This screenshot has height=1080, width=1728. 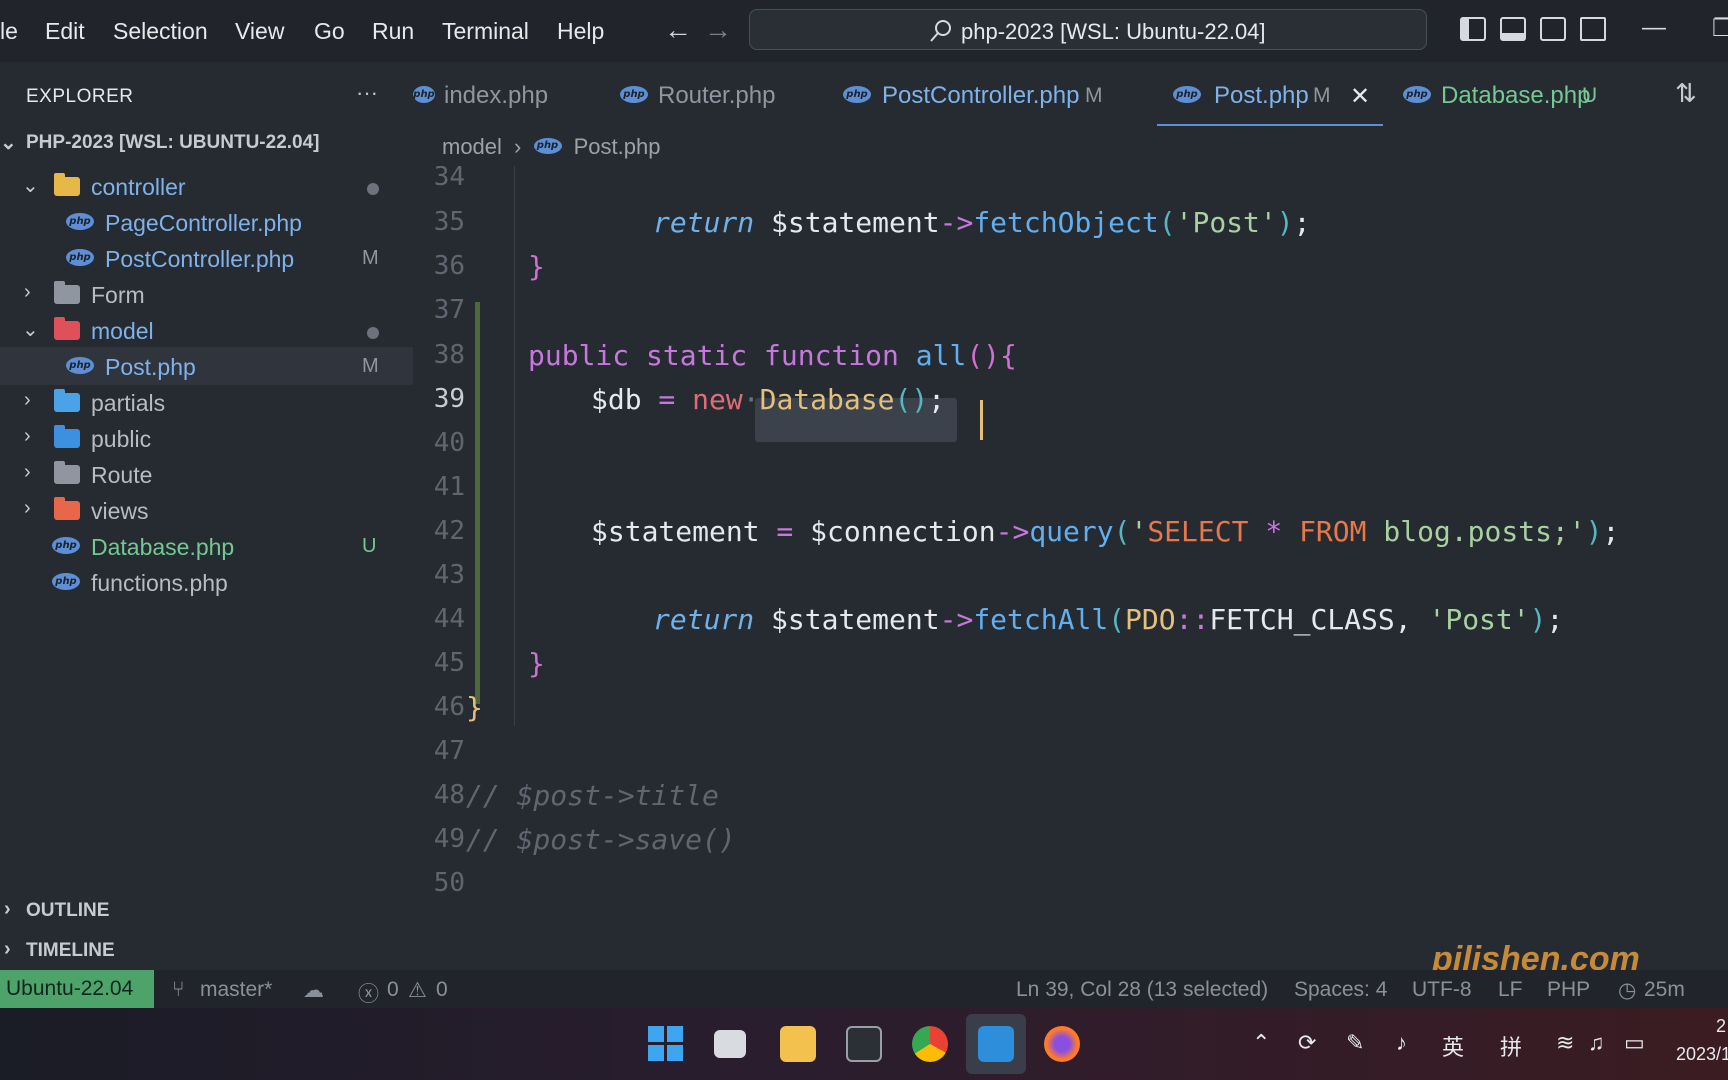 I want to click on file-explorer-icon, so click(x=798, y=1044).